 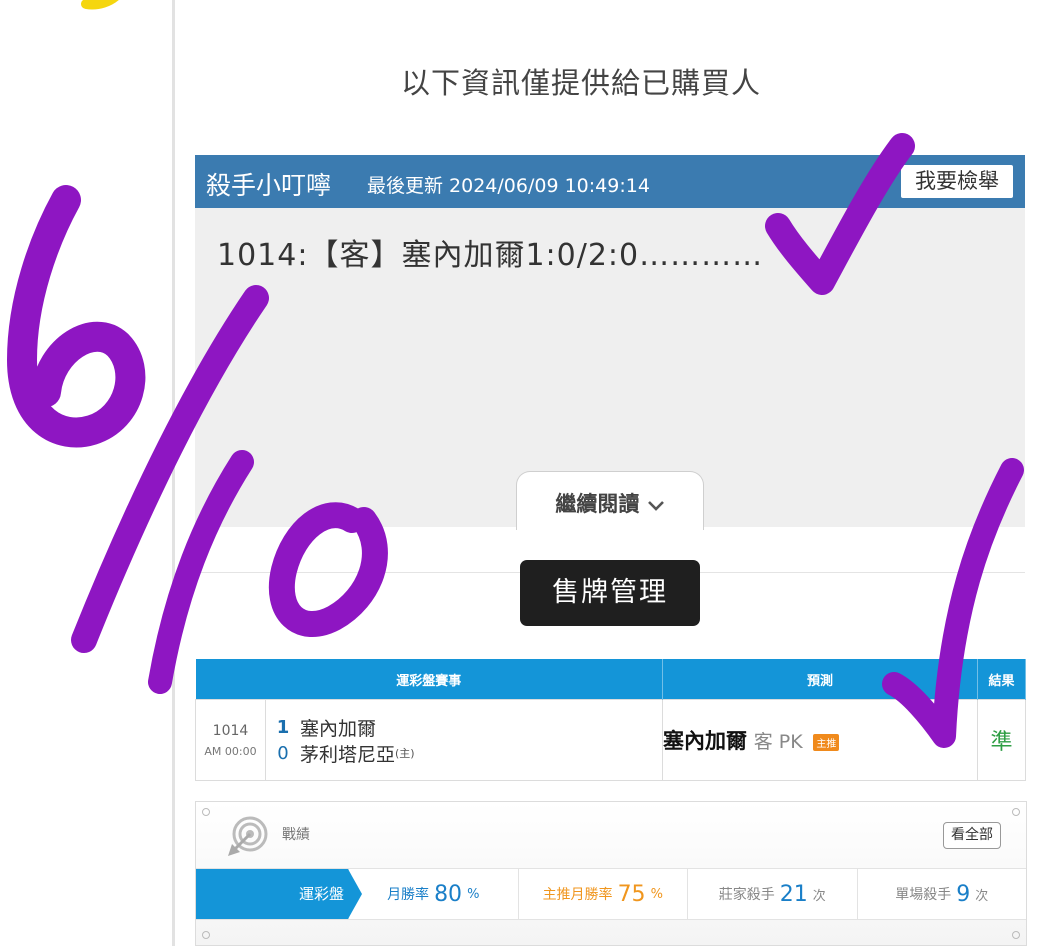 I want to click on team-away: 1 塞內加爾, so click(x=464, y=727).